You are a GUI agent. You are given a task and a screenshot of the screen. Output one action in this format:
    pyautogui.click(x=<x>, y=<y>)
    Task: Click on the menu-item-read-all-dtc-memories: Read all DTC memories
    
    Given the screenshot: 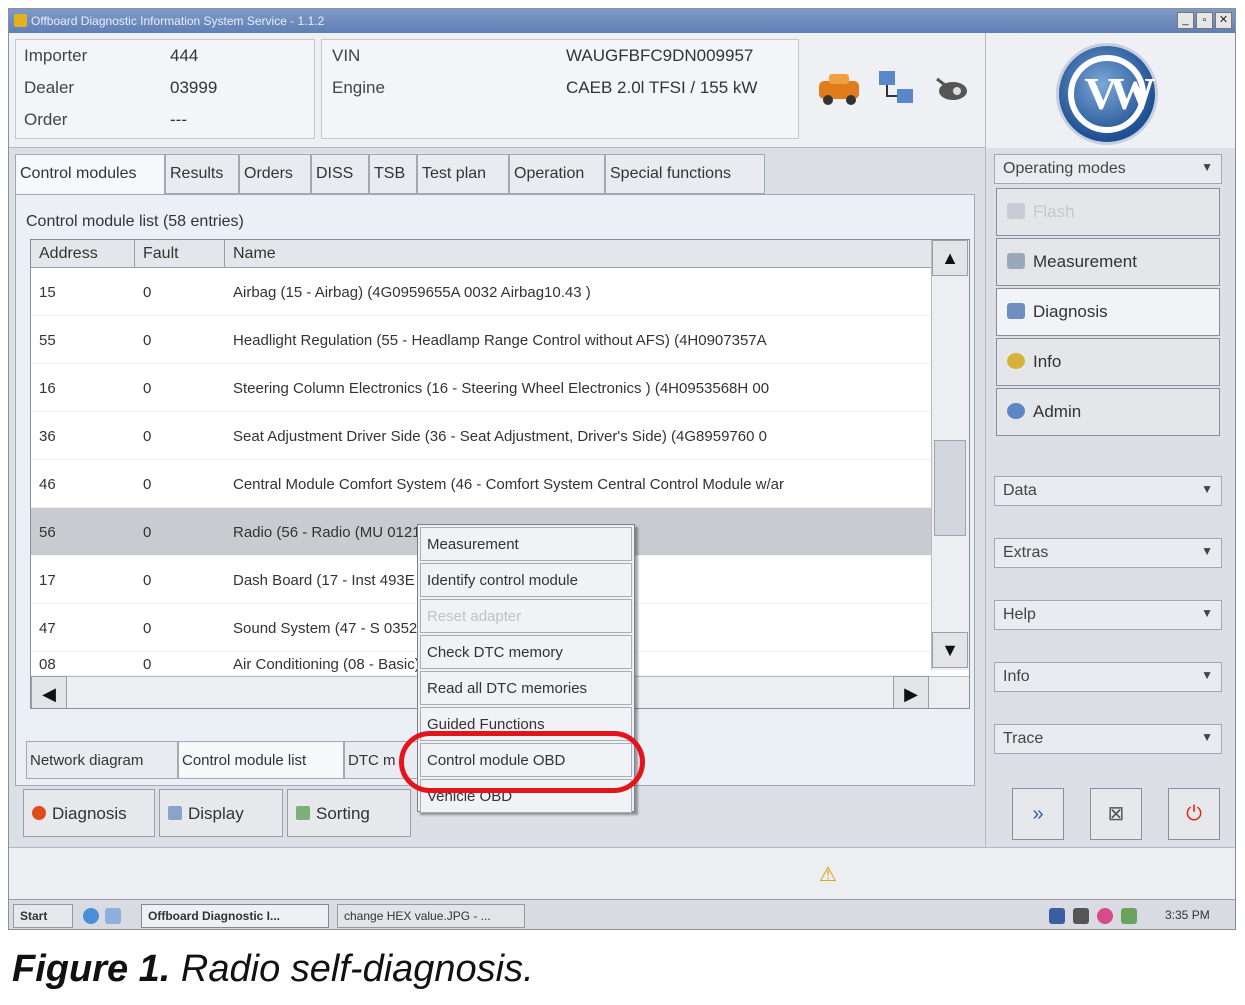 What is the action you would take?
    pyautogui.click(x=526, y=688)
    